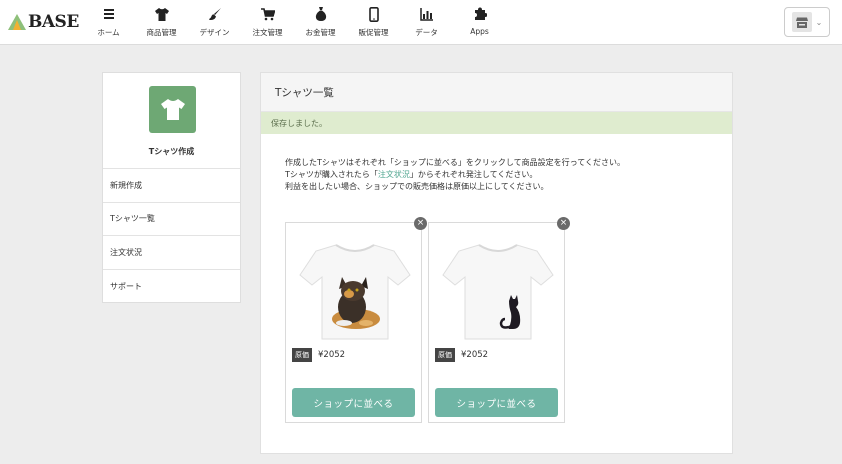  I want to click on page-title: Tシャツ一覧, so click(496, 92).